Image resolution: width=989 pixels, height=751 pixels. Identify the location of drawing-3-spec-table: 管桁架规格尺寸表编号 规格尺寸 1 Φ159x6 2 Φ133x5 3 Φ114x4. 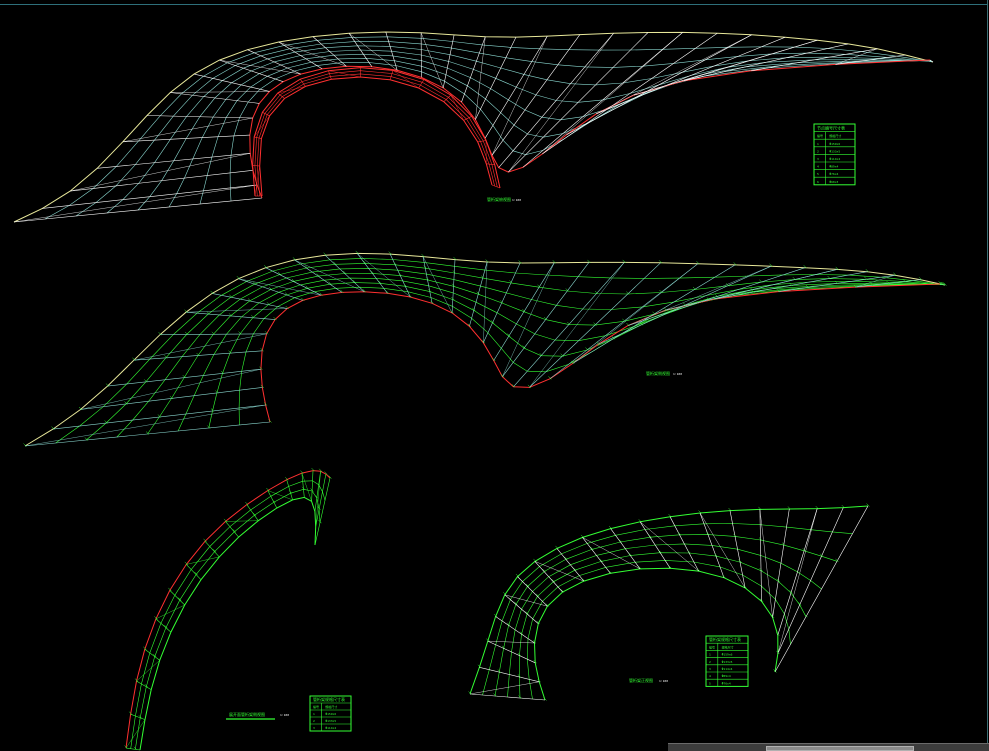
(330, 713).